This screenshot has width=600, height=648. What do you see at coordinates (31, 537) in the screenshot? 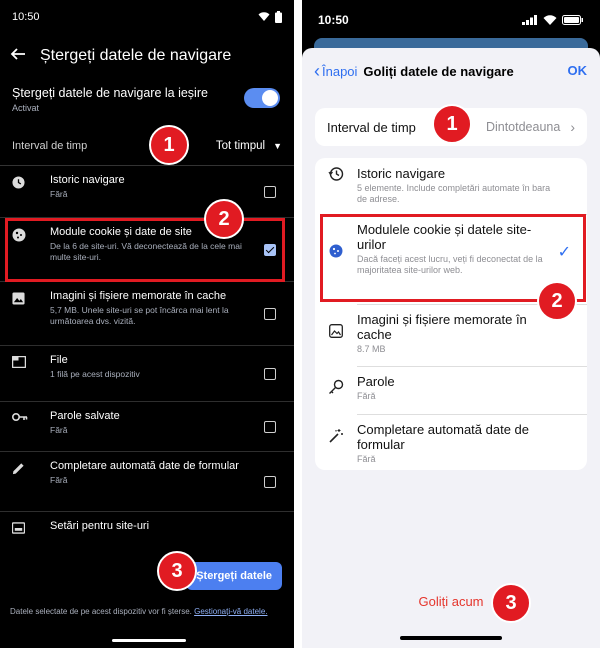
I see `settings-icon` at bounding box center [31, 537].